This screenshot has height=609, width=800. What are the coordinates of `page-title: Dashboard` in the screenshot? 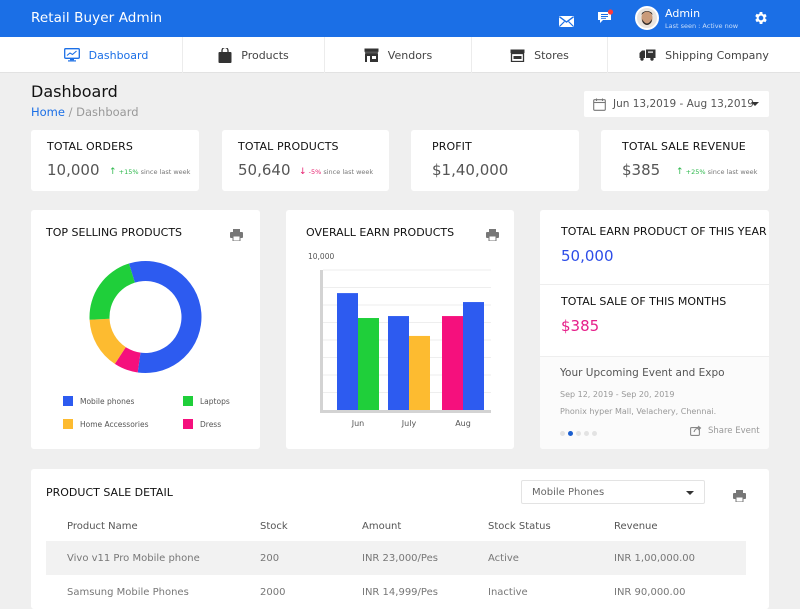 It's located at (74, 91).